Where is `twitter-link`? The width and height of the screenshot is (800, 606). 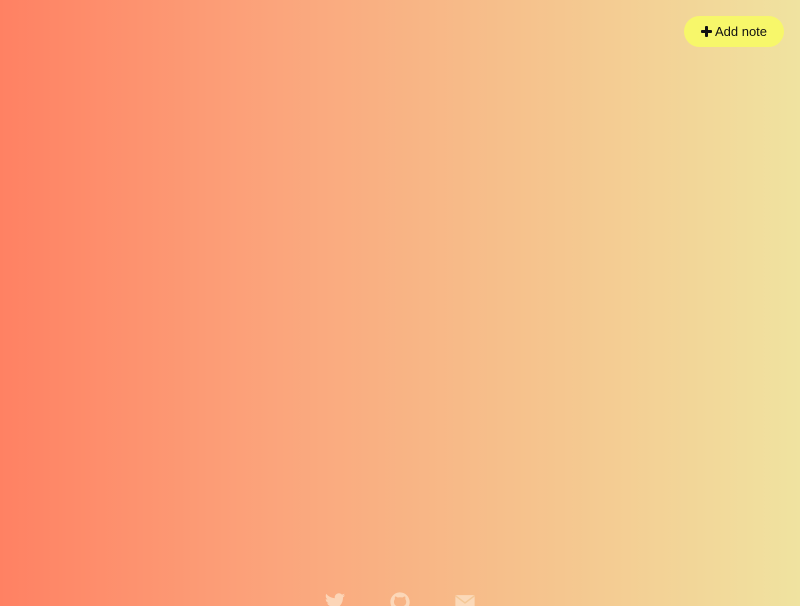
twitter-link is located at coordinates (335, 598).